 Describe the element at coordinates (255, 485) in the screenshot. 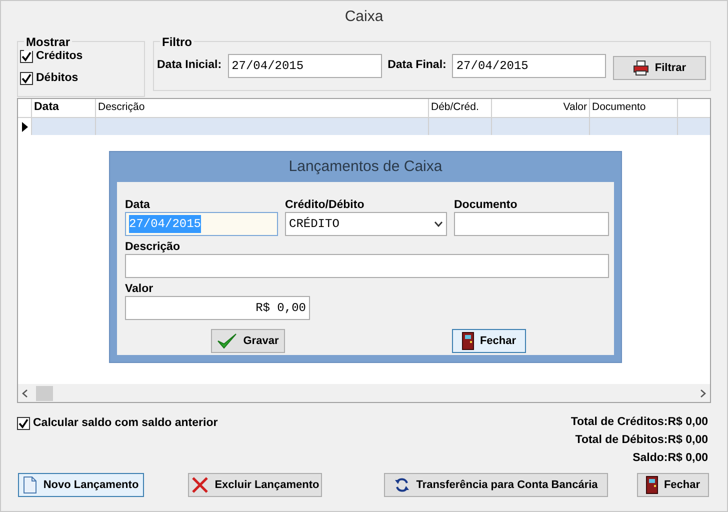

I see `push-button: Excluir Lançamento` at that location.